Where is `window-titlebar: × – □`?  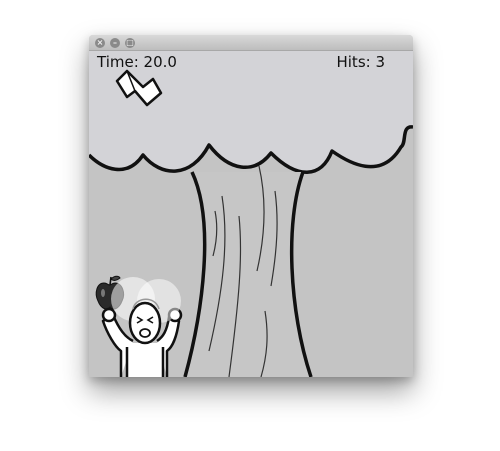
window-titlebar: × – □ is located at coordinates (251, 43).